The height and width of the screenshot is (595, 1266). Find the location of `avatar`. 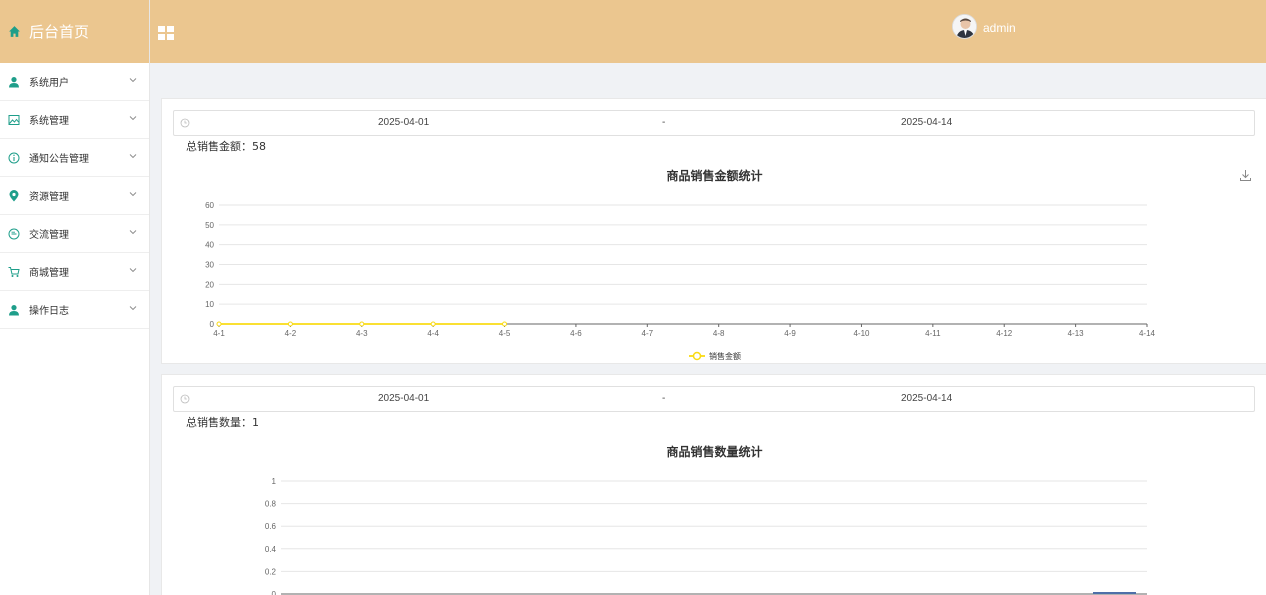

avatar is located at coordinates (964, 26).